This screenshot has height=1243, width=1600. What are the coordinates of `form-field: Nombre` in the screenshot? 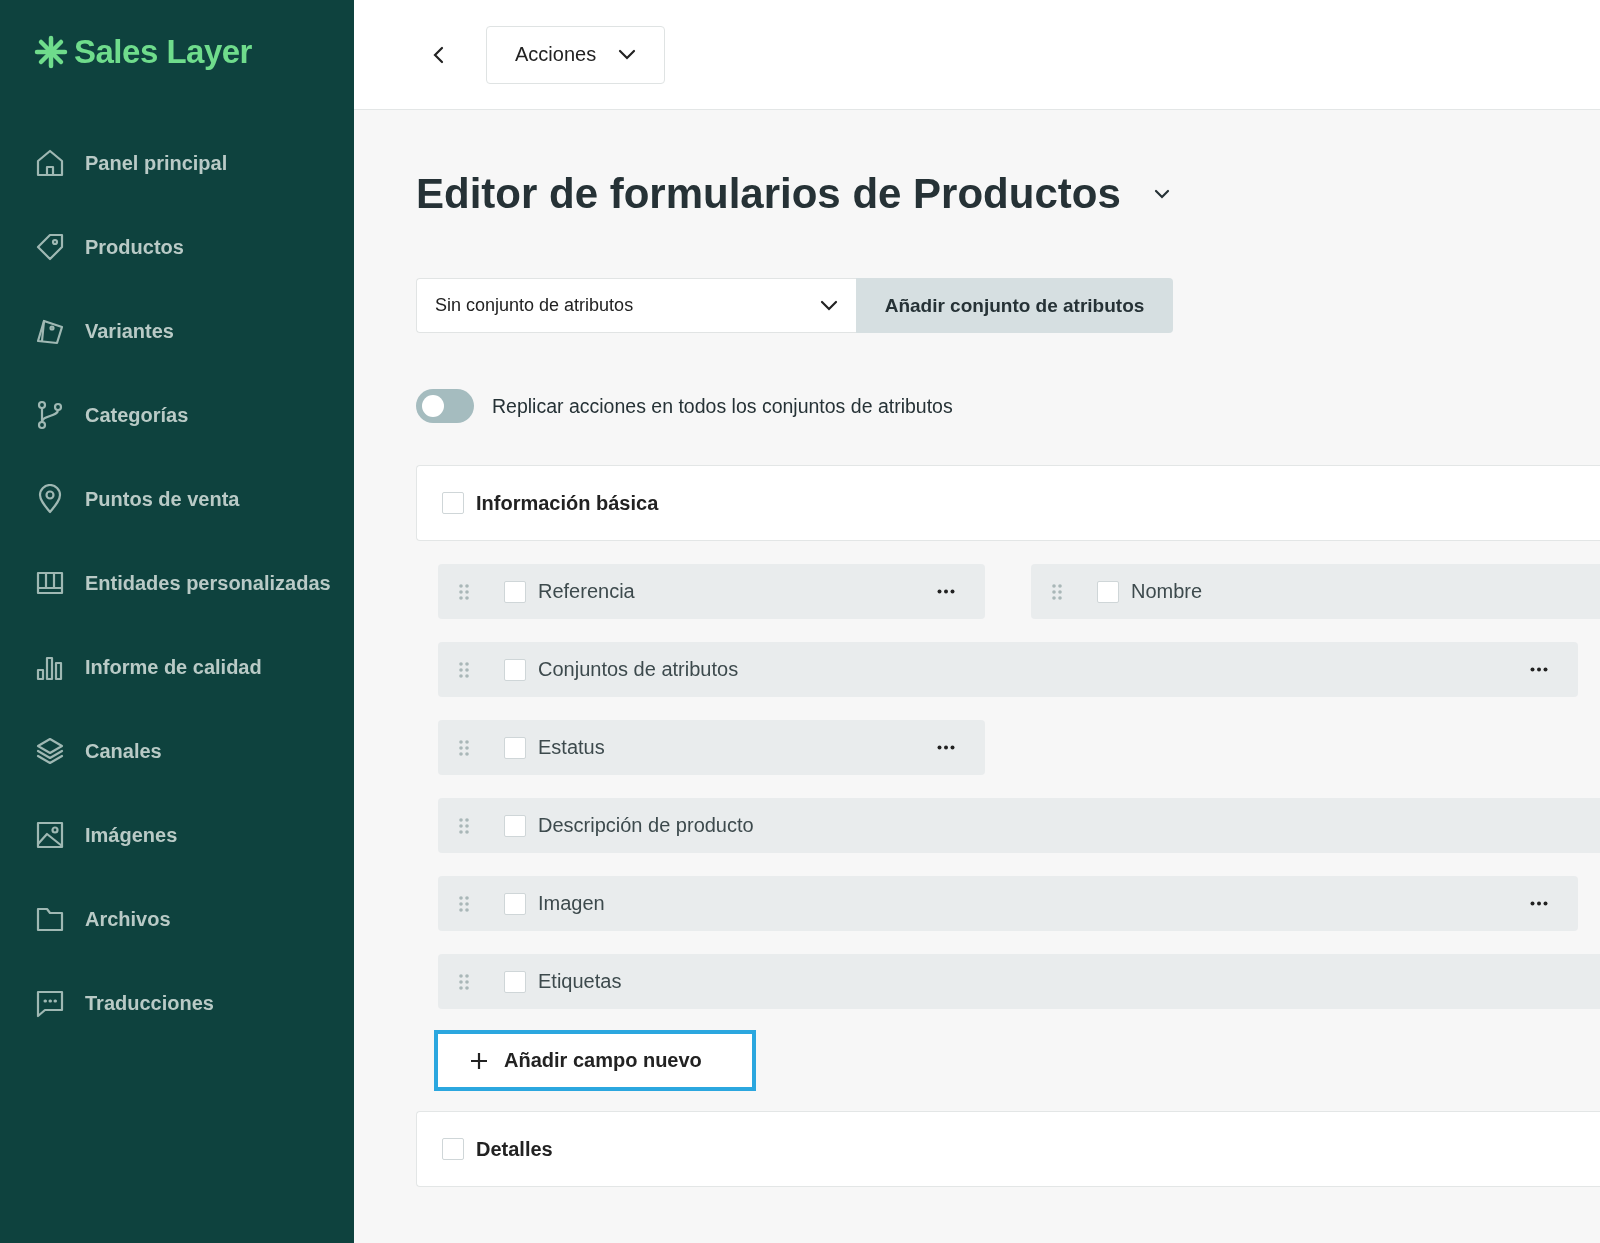 It's located at (1315, 591).